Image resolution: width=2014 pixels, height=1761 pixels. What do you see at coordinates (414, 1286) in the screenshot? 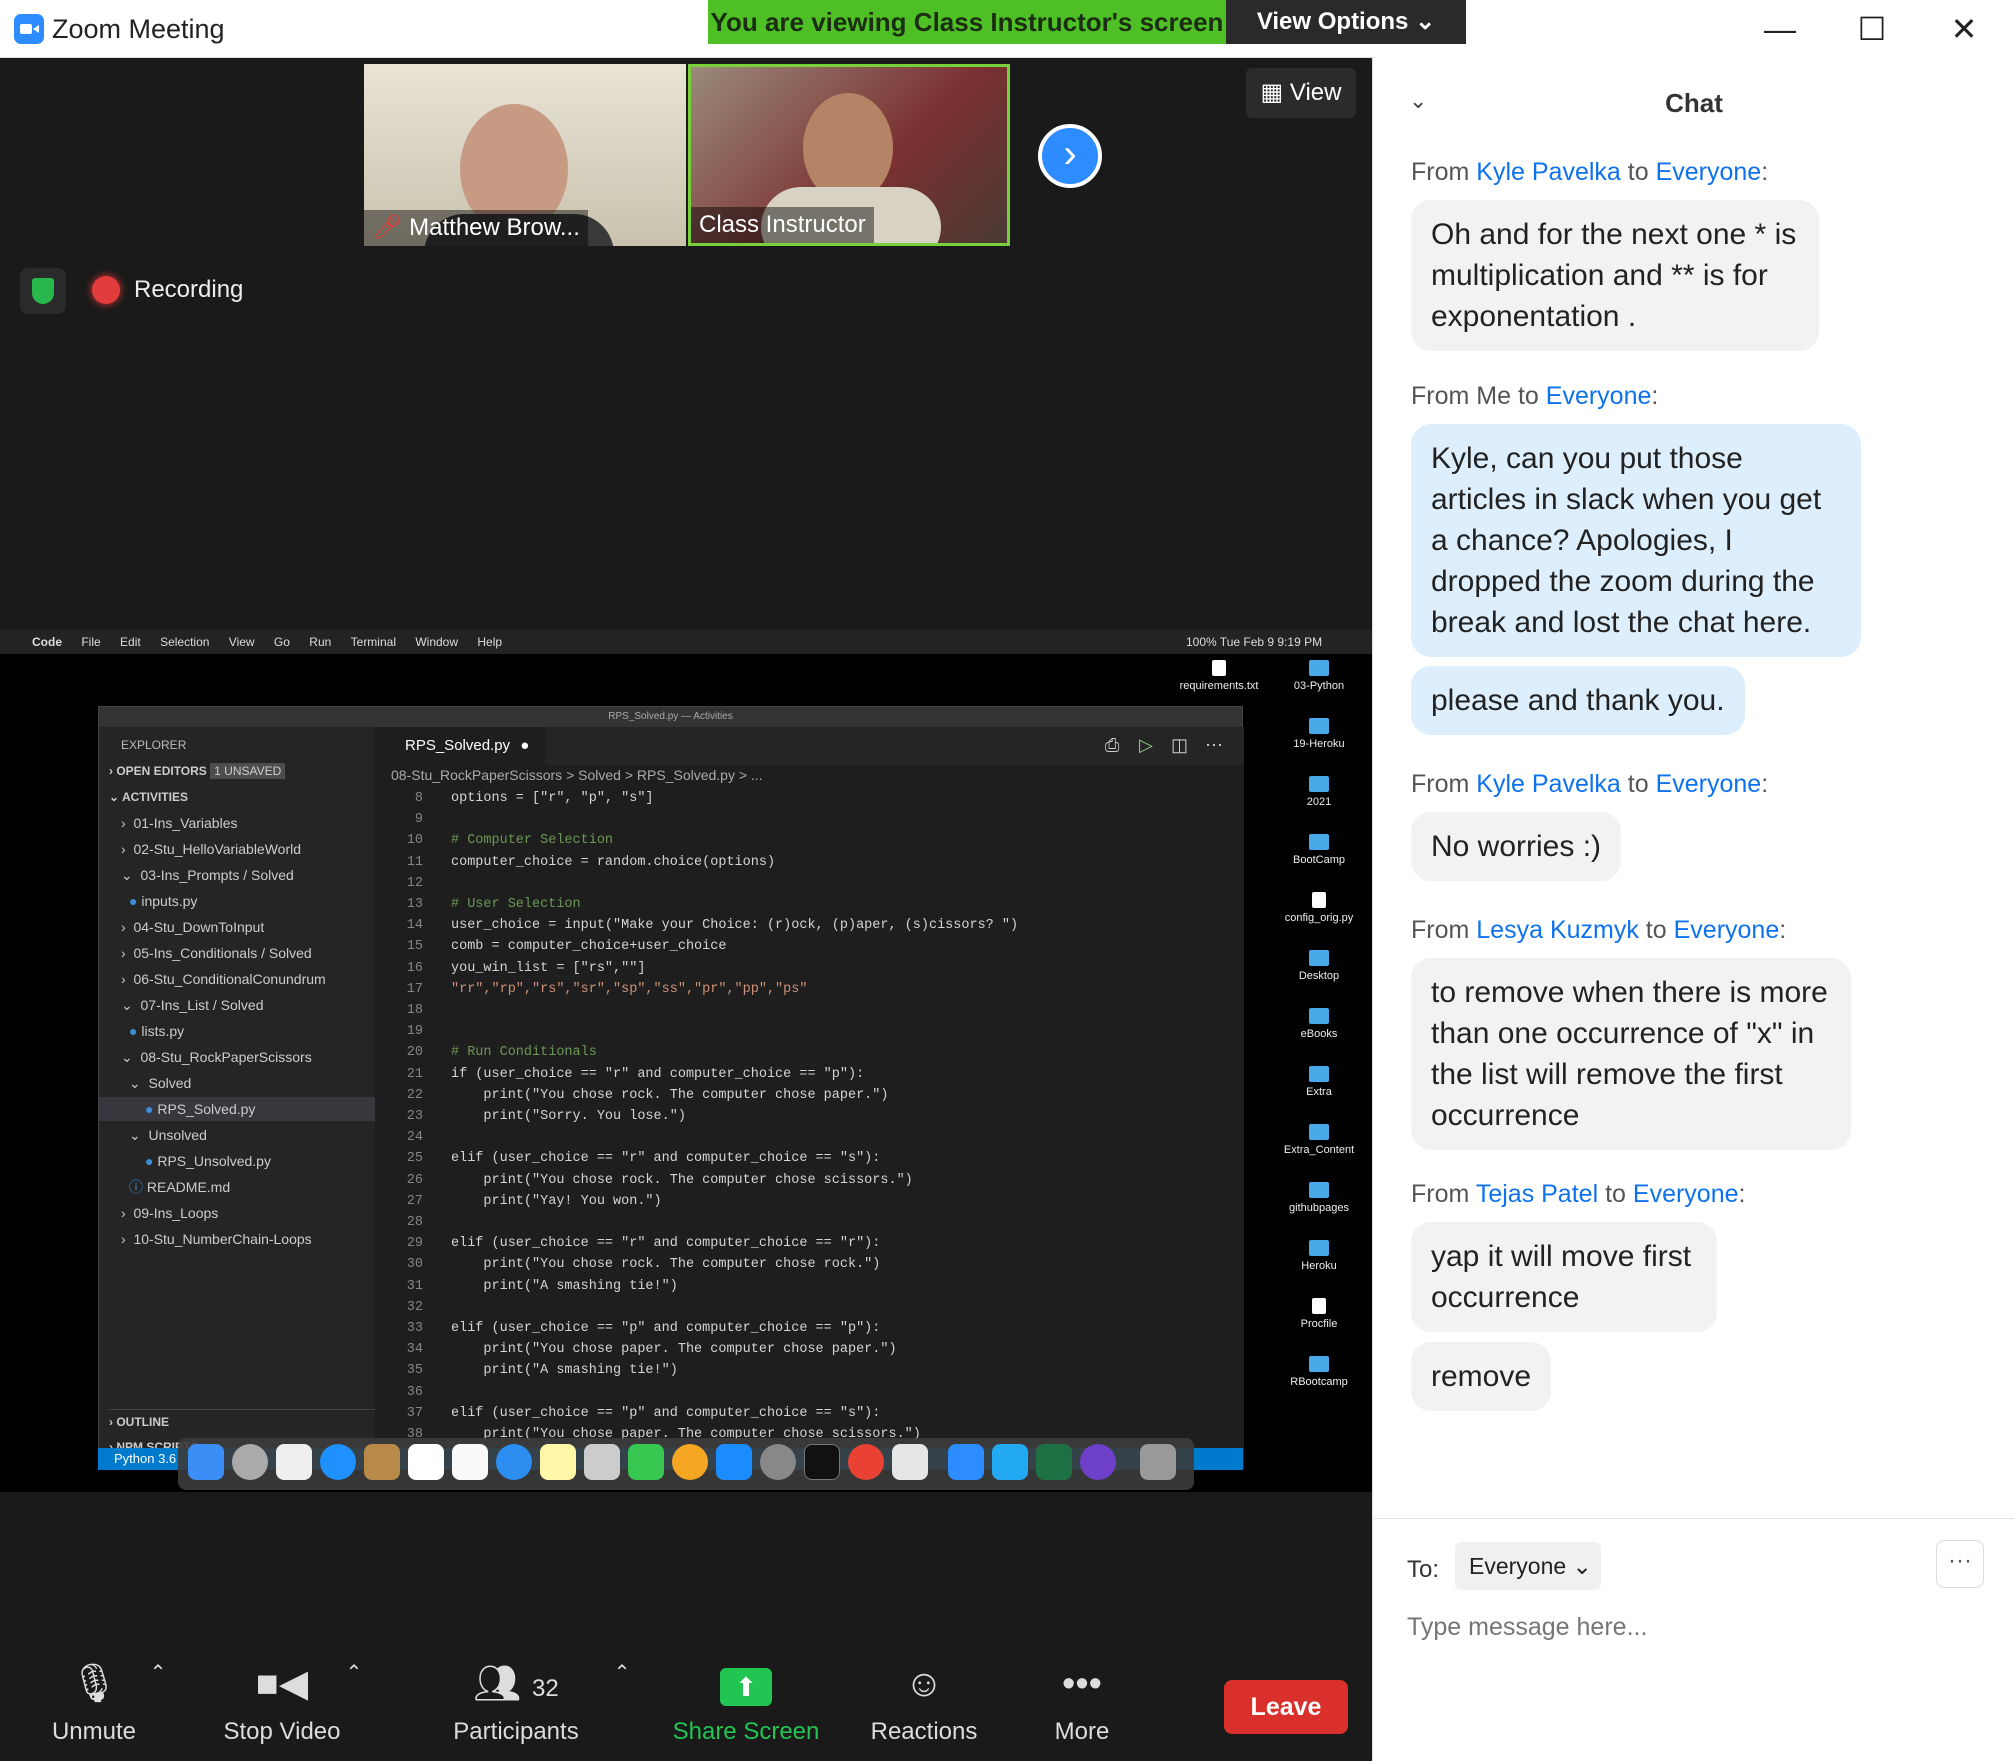
I see `line-number: 31` at bounding box center [414, 1286].